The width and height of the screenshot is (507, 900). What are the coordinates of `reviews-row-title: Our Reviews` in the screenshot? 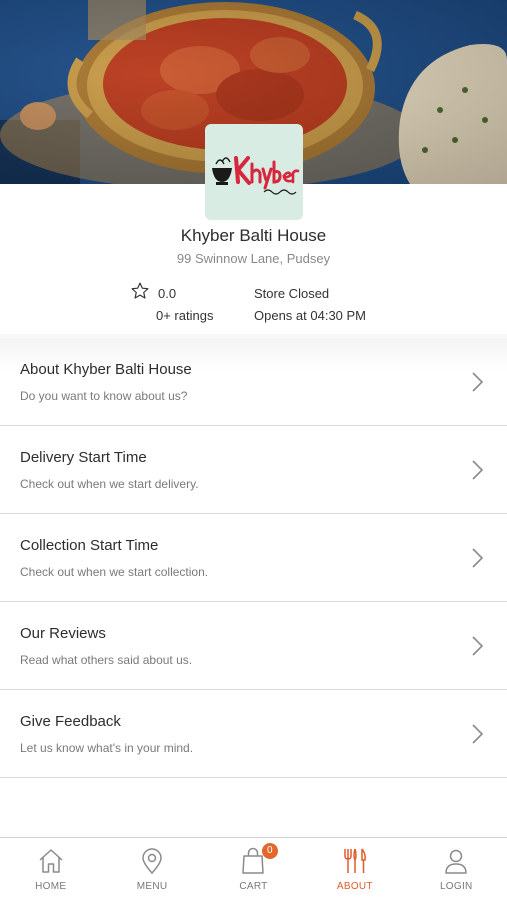 It's located at (63, 633).